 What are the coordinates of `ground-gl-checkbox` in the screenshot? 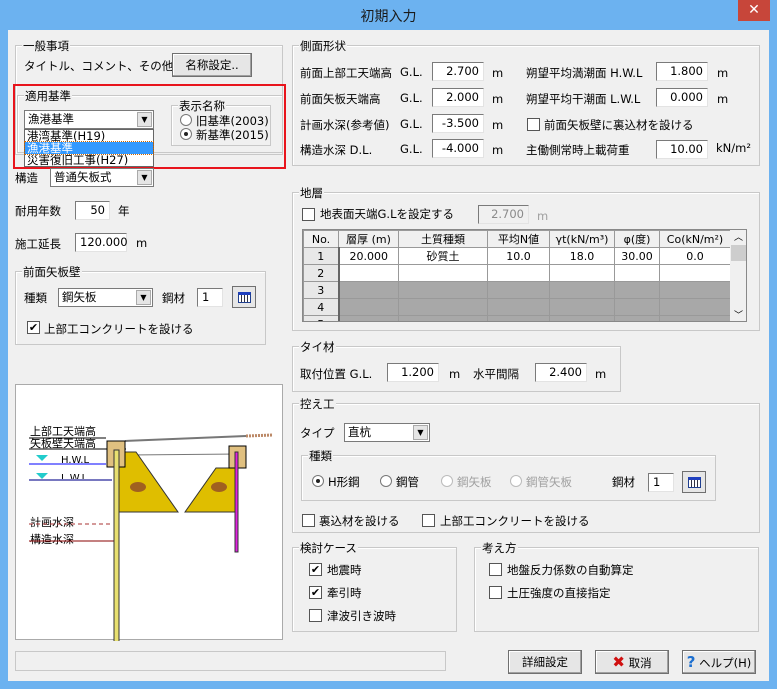 It's located at (308, 214).